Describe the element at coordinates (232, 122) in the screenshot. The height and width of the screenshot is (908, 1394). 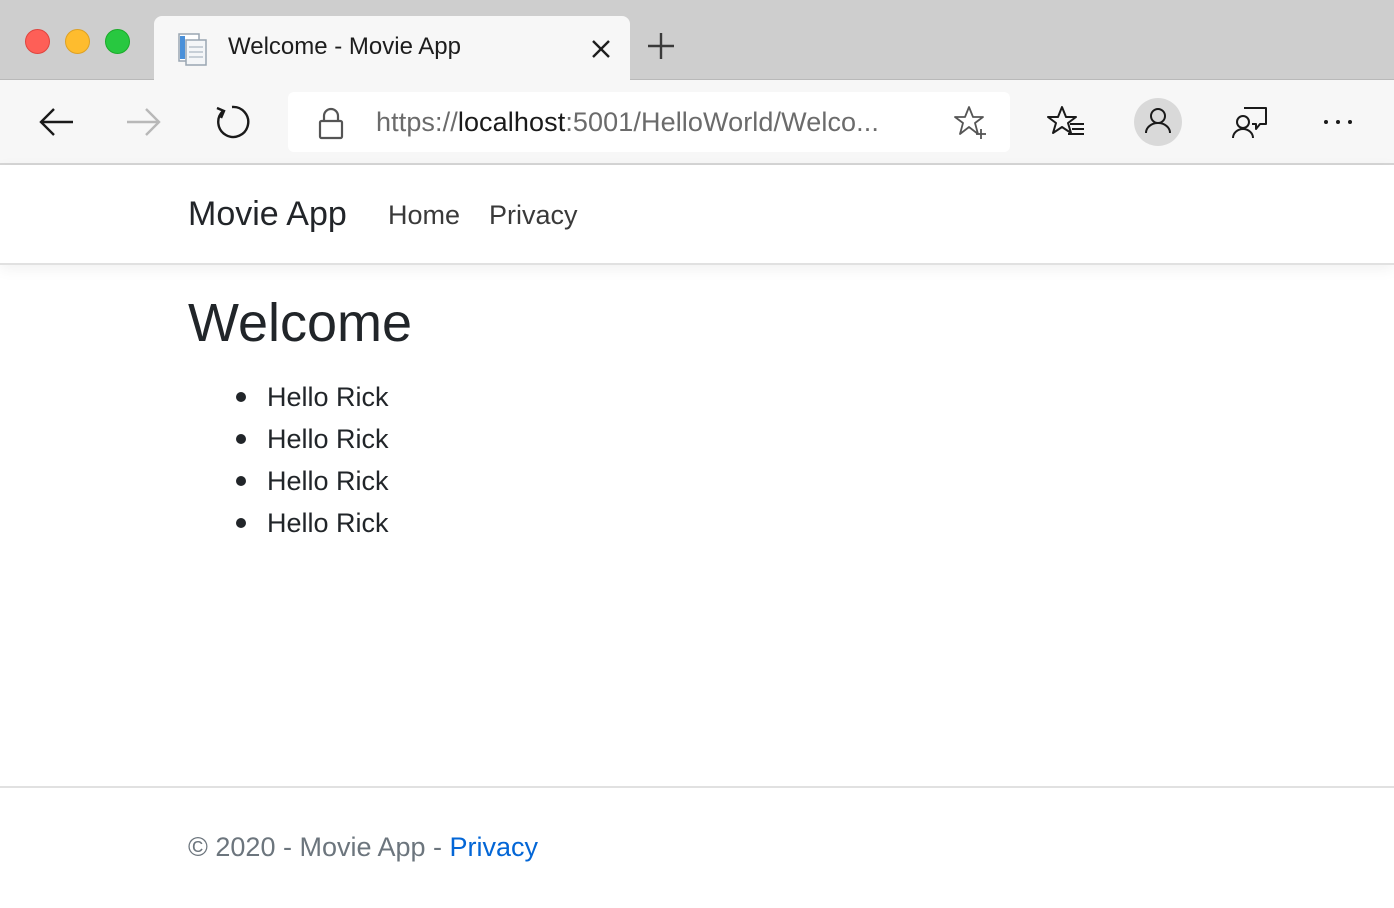
I see `reload-icon` at that location.